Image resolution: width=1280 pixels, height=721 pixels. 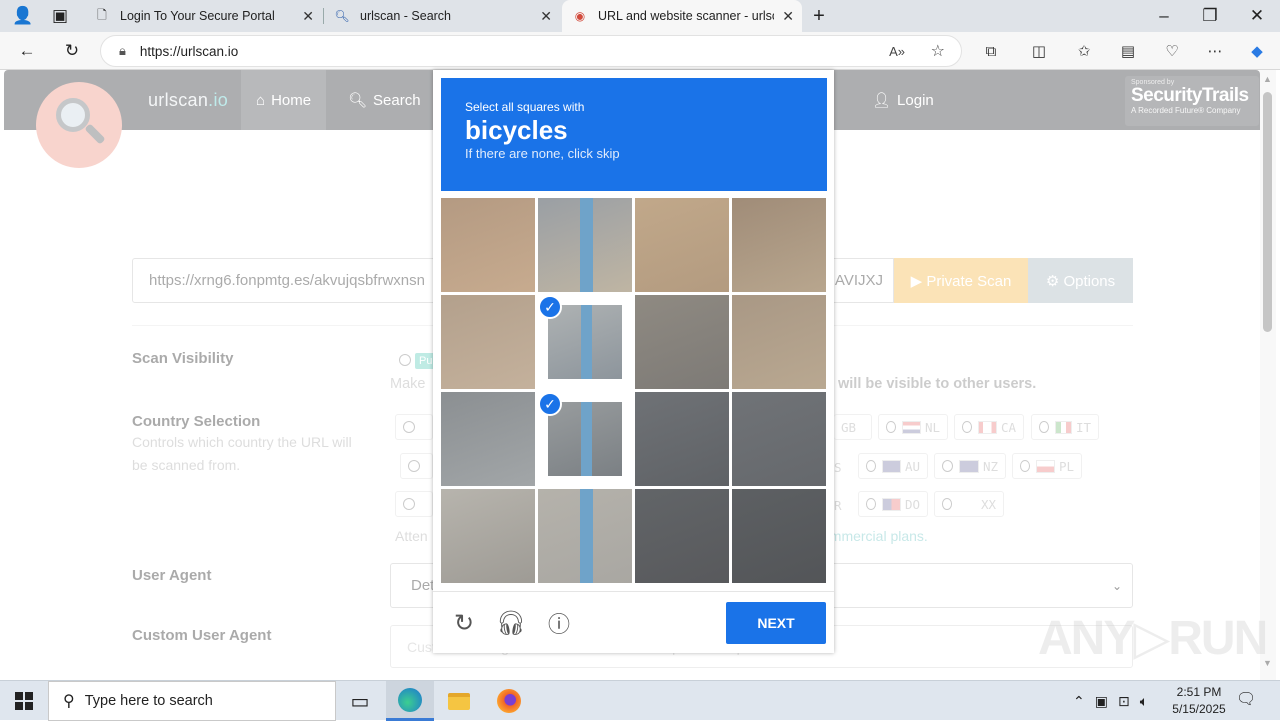 What do you see at coordinates (509, 701) in the screenshot?
I see `firefox-icon` at bounding box center [509, 701].